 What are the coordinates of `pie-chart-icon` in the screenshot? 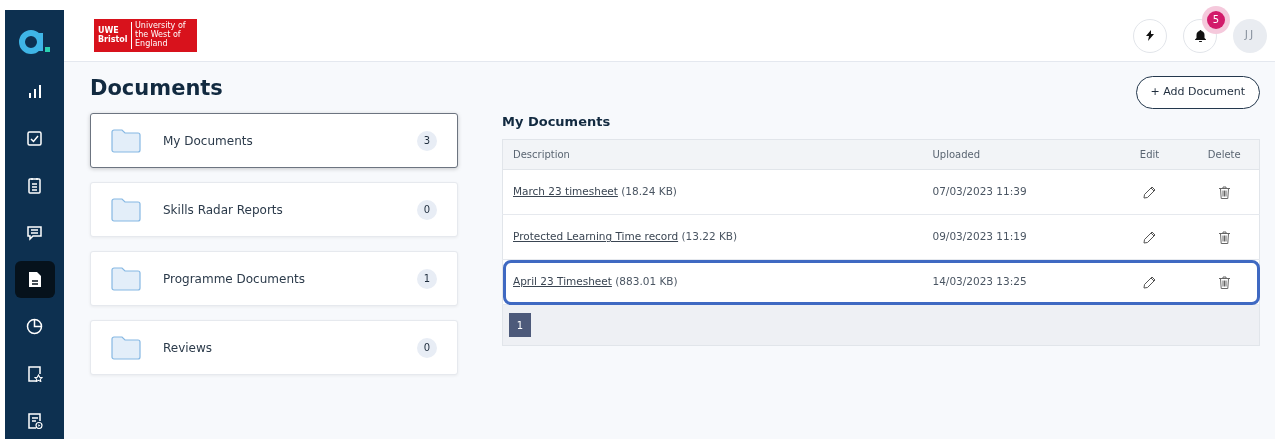 It's located at (34, 326).